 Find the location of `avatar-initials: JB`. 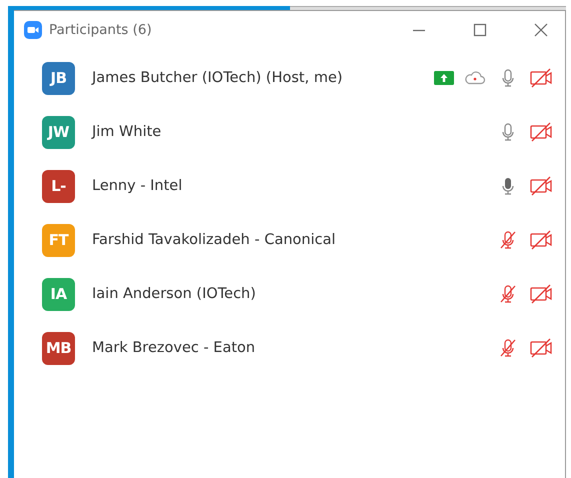

avatar-initials: JB is located at coordinates (58, 78).